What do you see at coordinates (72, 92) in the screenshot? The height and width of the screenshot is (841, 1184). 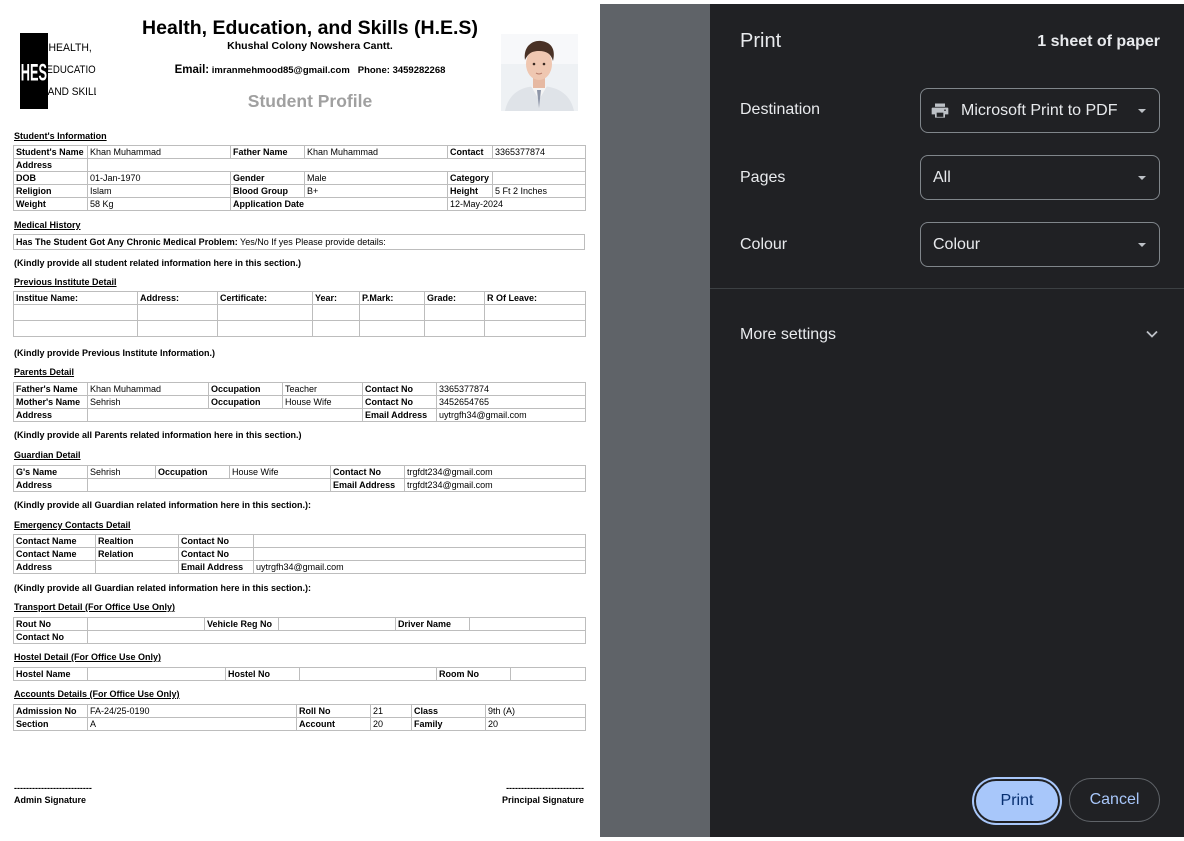 I see `svg-text: AND SKILLS` at bounding box center [72, 92].